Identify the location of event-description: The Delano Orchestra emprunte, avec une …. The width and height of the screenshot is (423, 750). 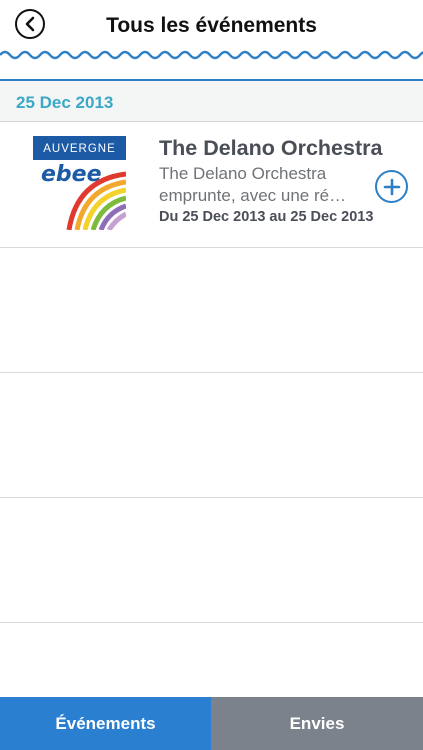
(253, 184).